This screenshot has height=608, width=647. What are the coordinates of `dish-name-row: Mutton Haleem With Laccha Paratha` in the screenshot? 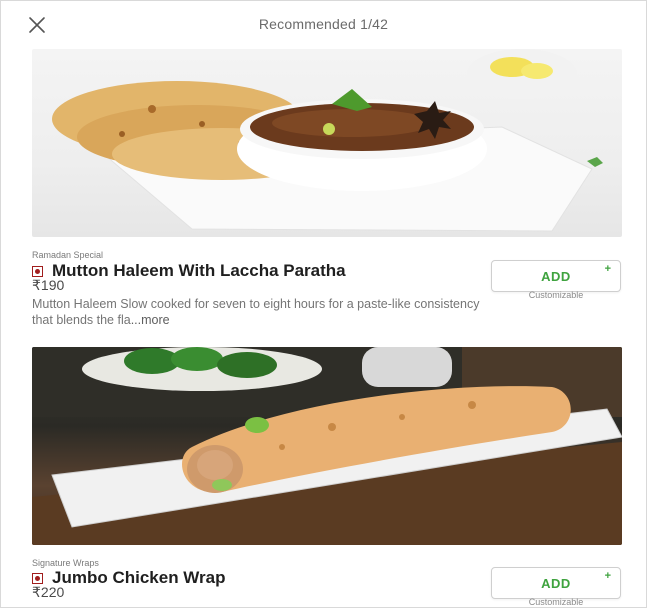 It's located at (189, 271).